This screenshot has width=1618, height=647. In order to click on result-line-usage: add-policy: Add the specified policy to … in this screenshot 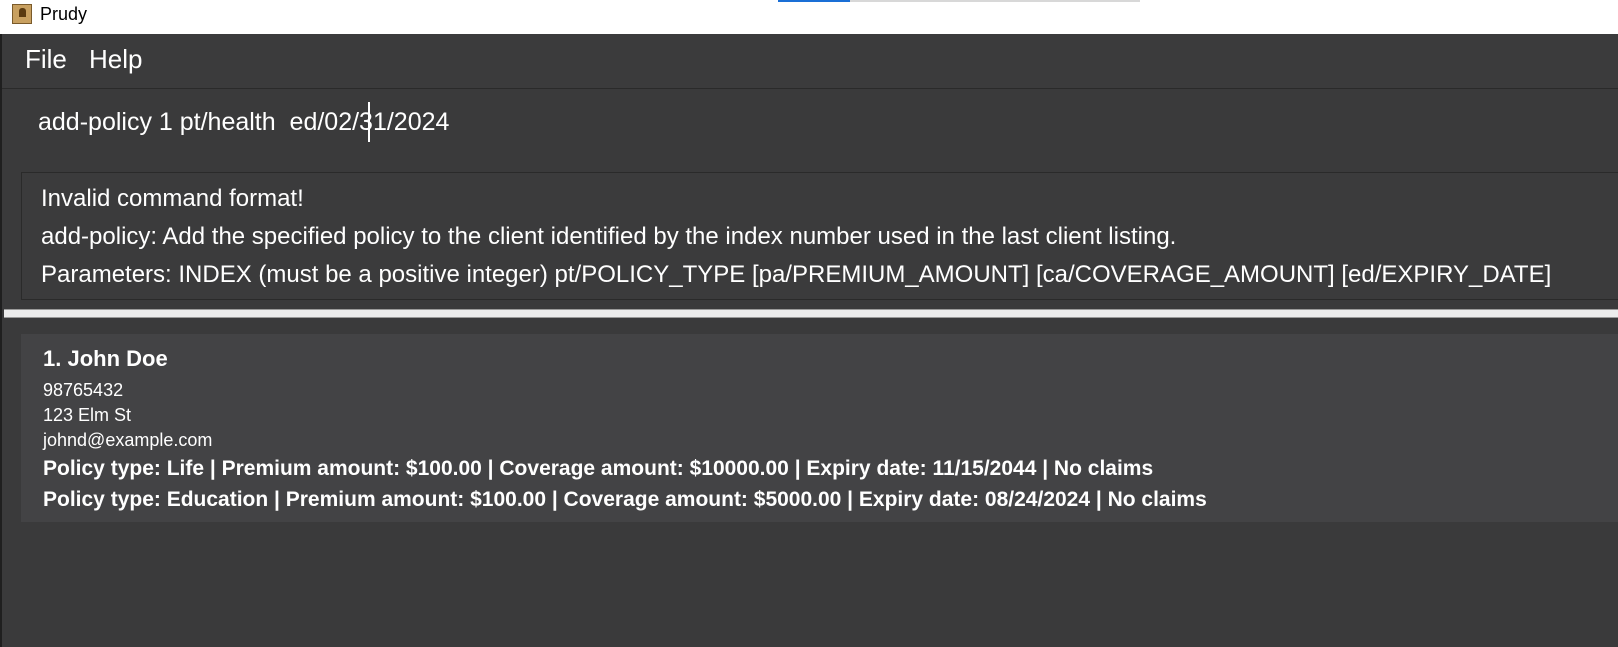, I will do `click(609, 236)`.